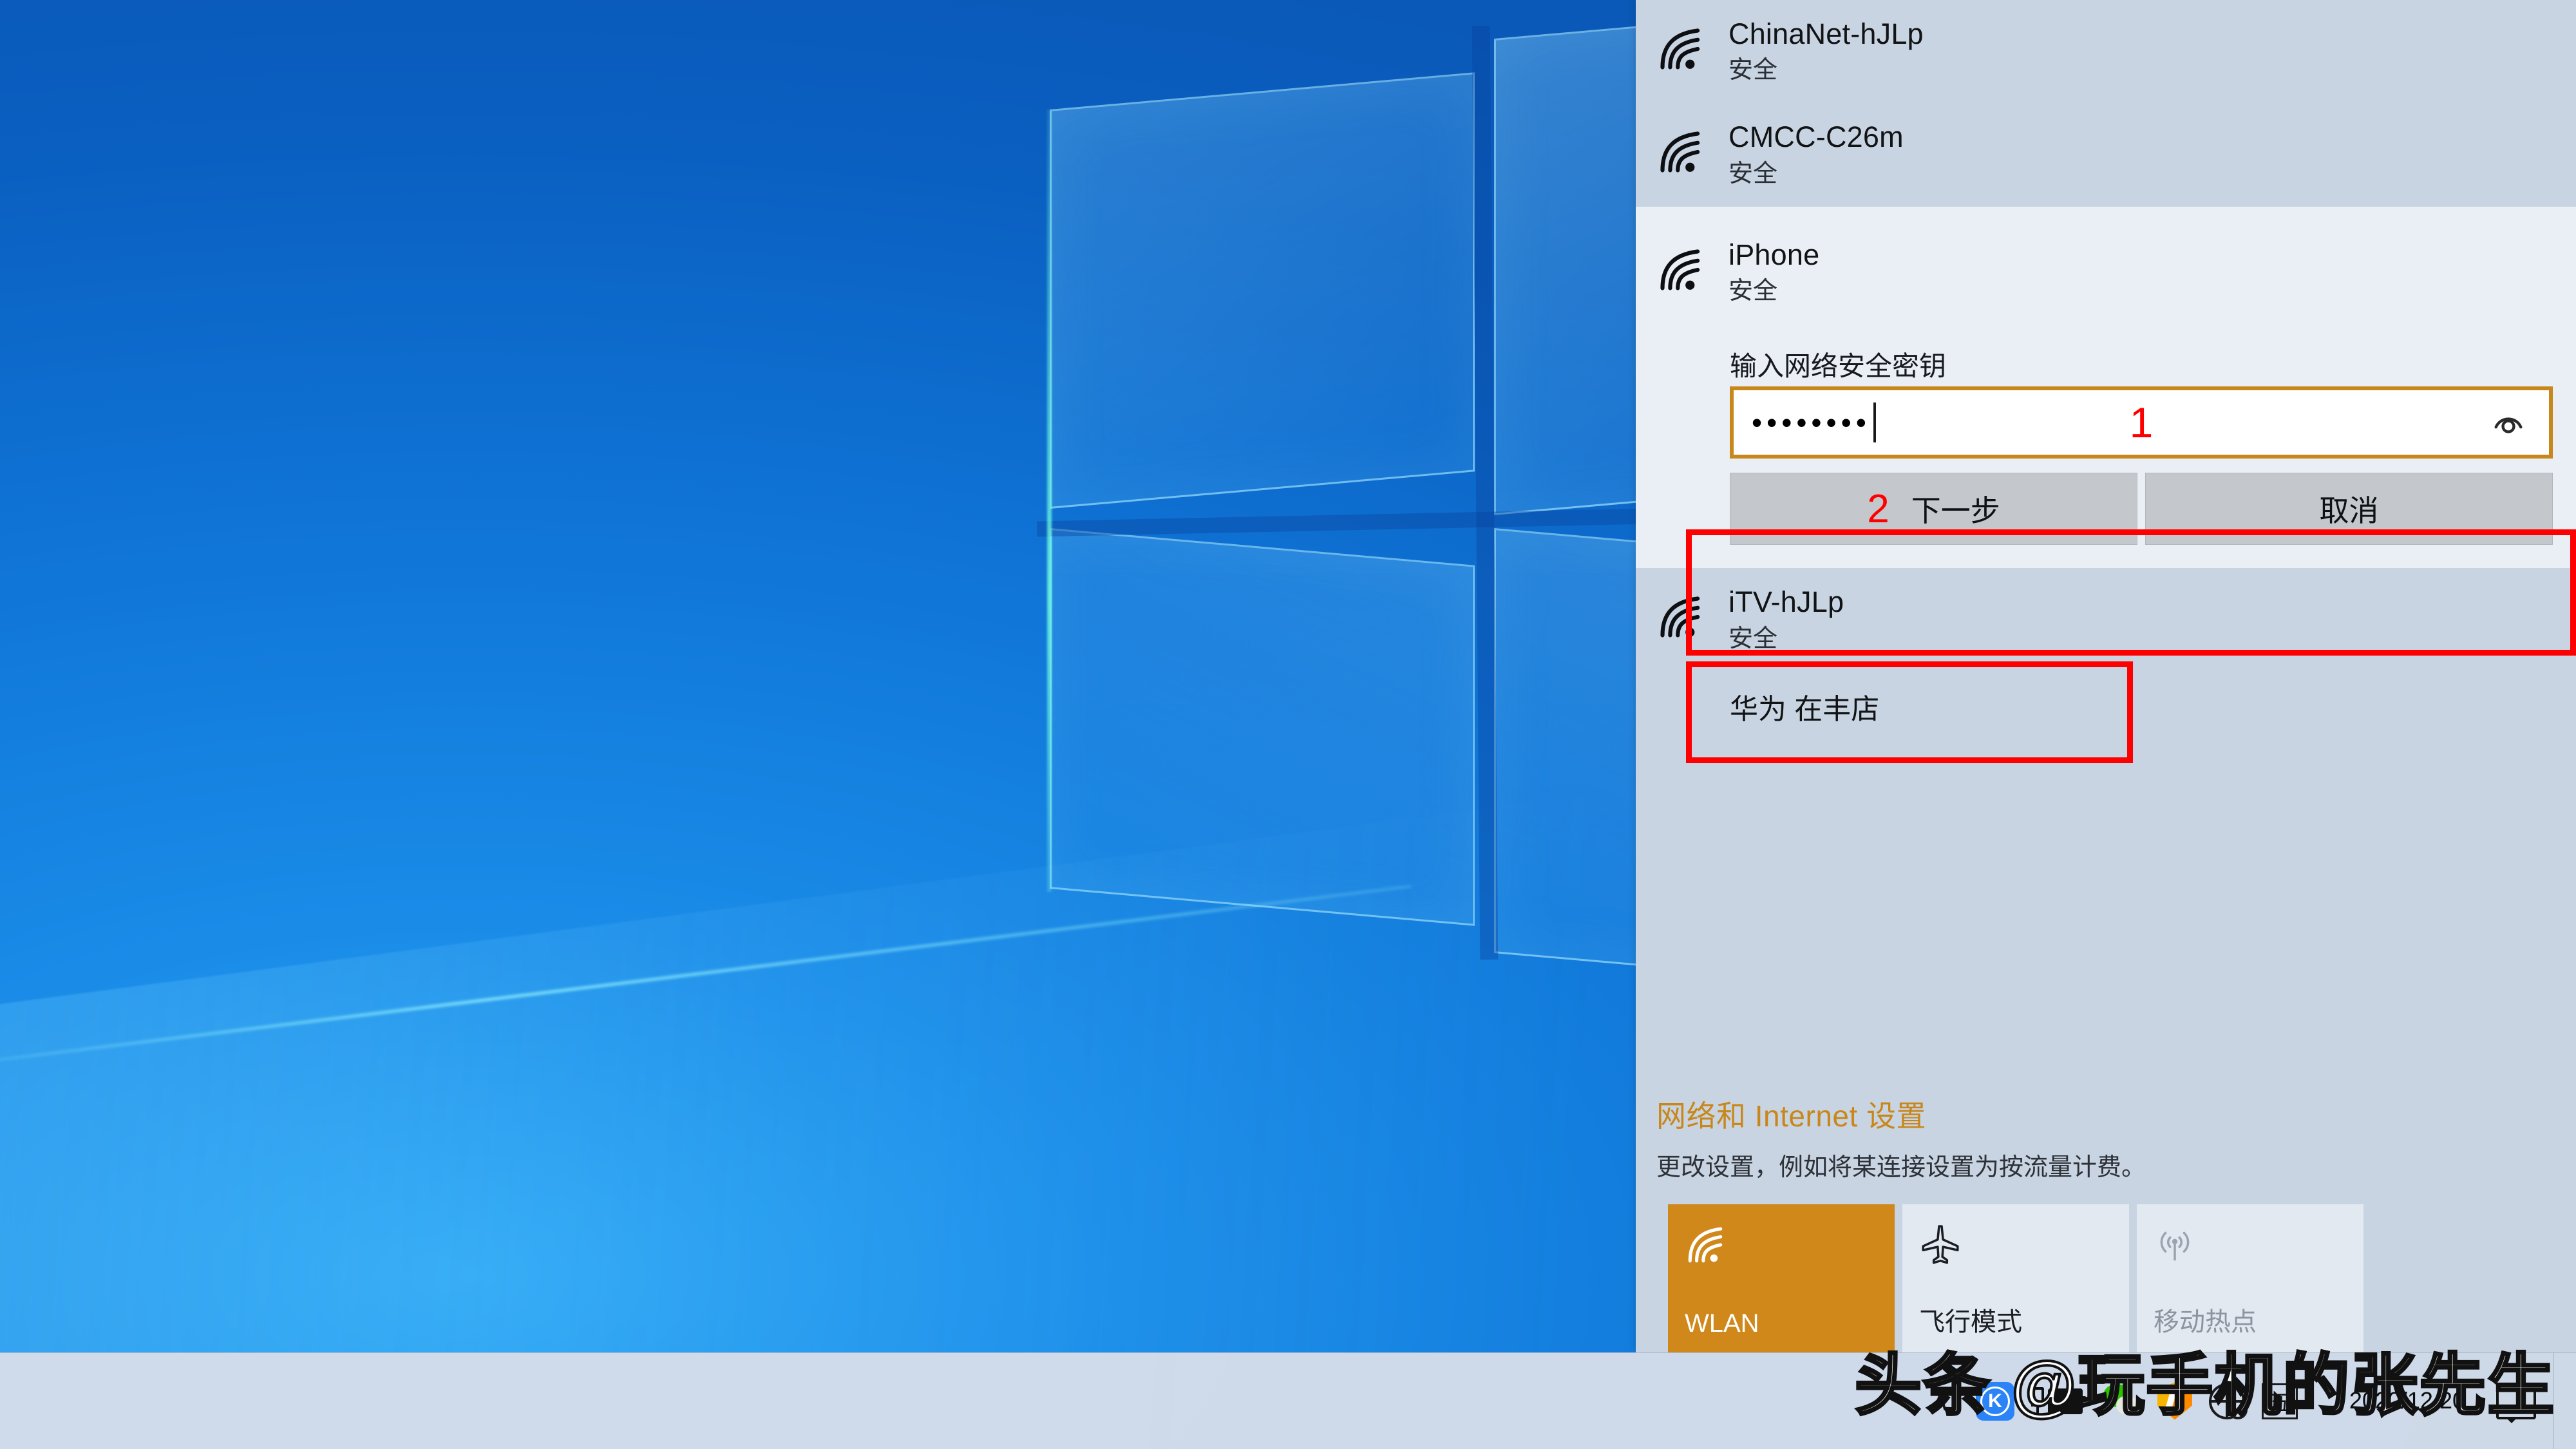  I want to click on password-row: •••••••• 1, so click(2106, 422).